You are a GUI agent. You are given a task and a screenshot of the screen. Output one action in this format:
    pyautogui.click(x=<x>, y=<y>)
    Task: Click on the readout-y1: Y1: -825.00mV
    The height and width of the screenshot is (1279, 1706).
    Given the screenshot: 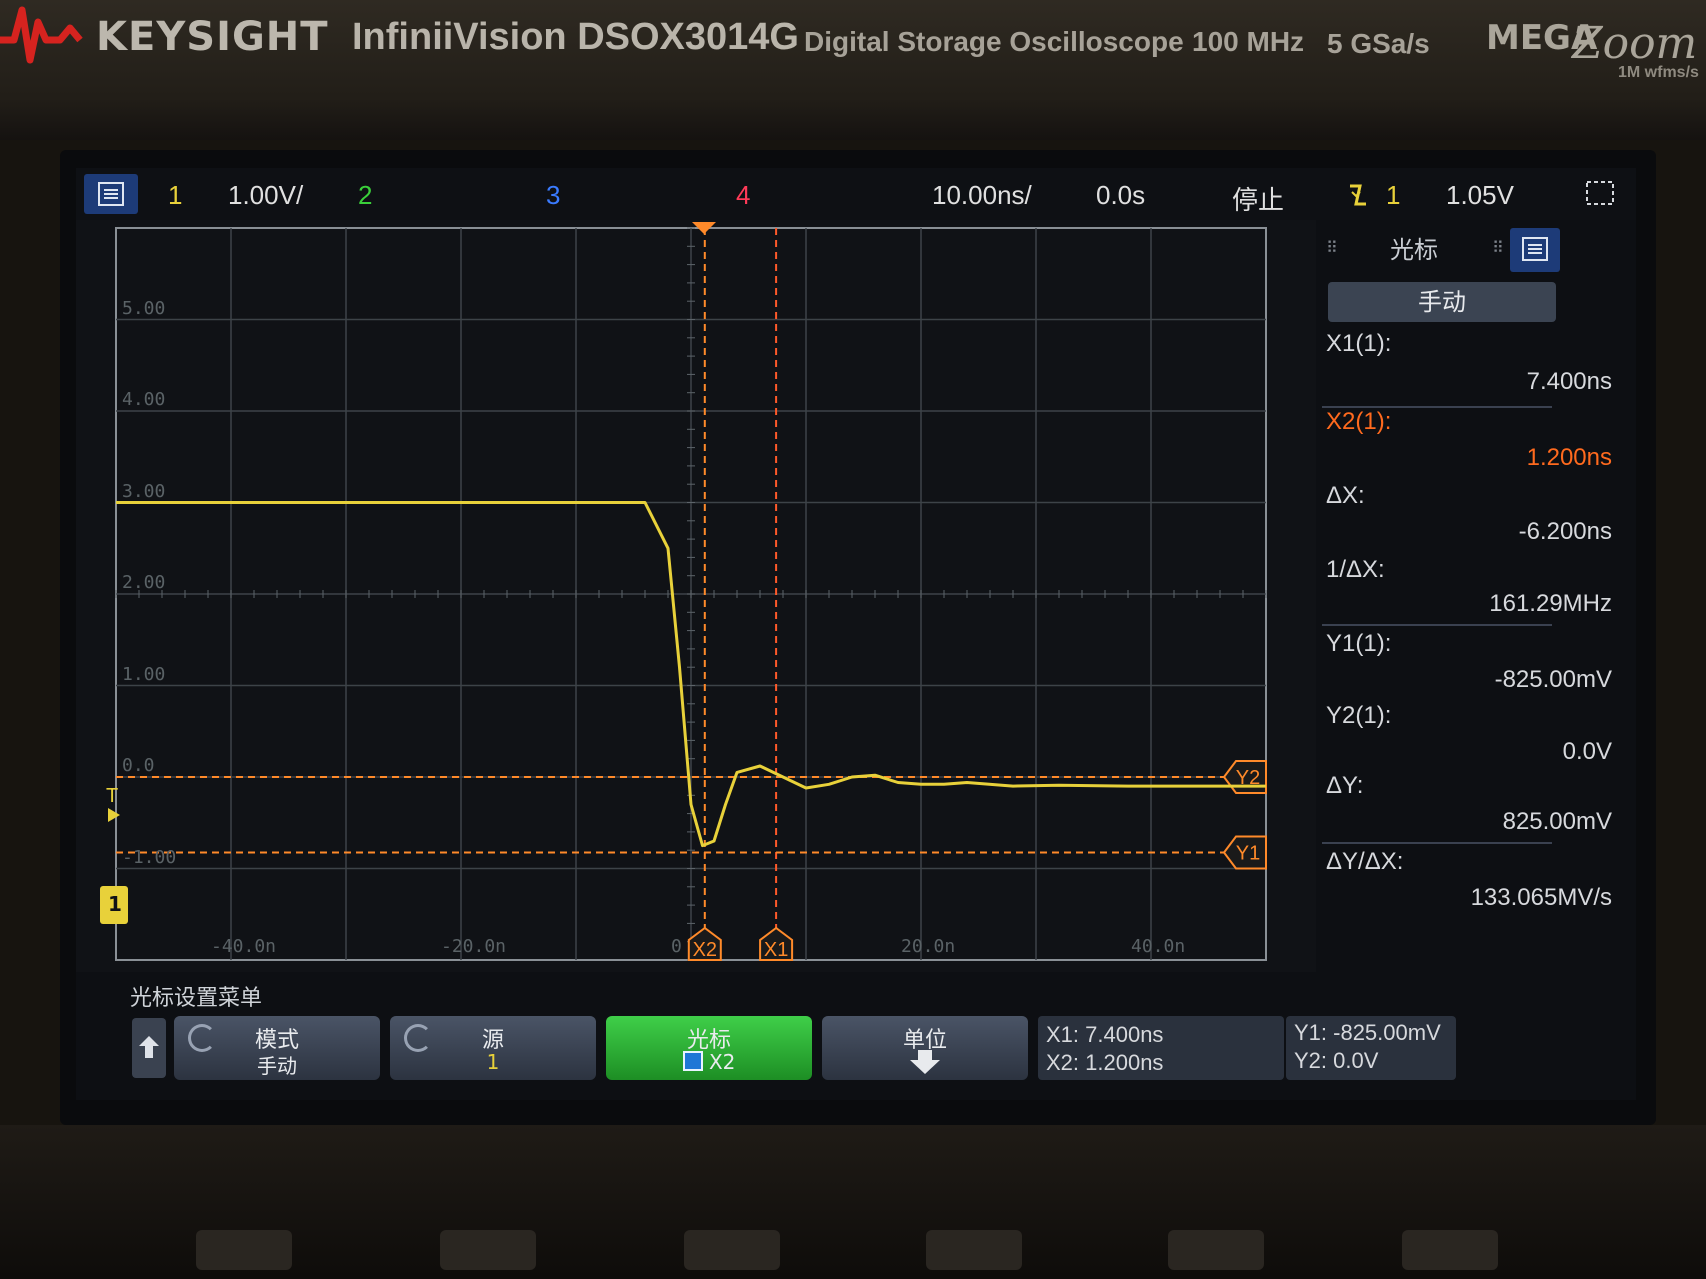 What is the action you would take?
    pyautogui.click(x=1367, y=1032)
    